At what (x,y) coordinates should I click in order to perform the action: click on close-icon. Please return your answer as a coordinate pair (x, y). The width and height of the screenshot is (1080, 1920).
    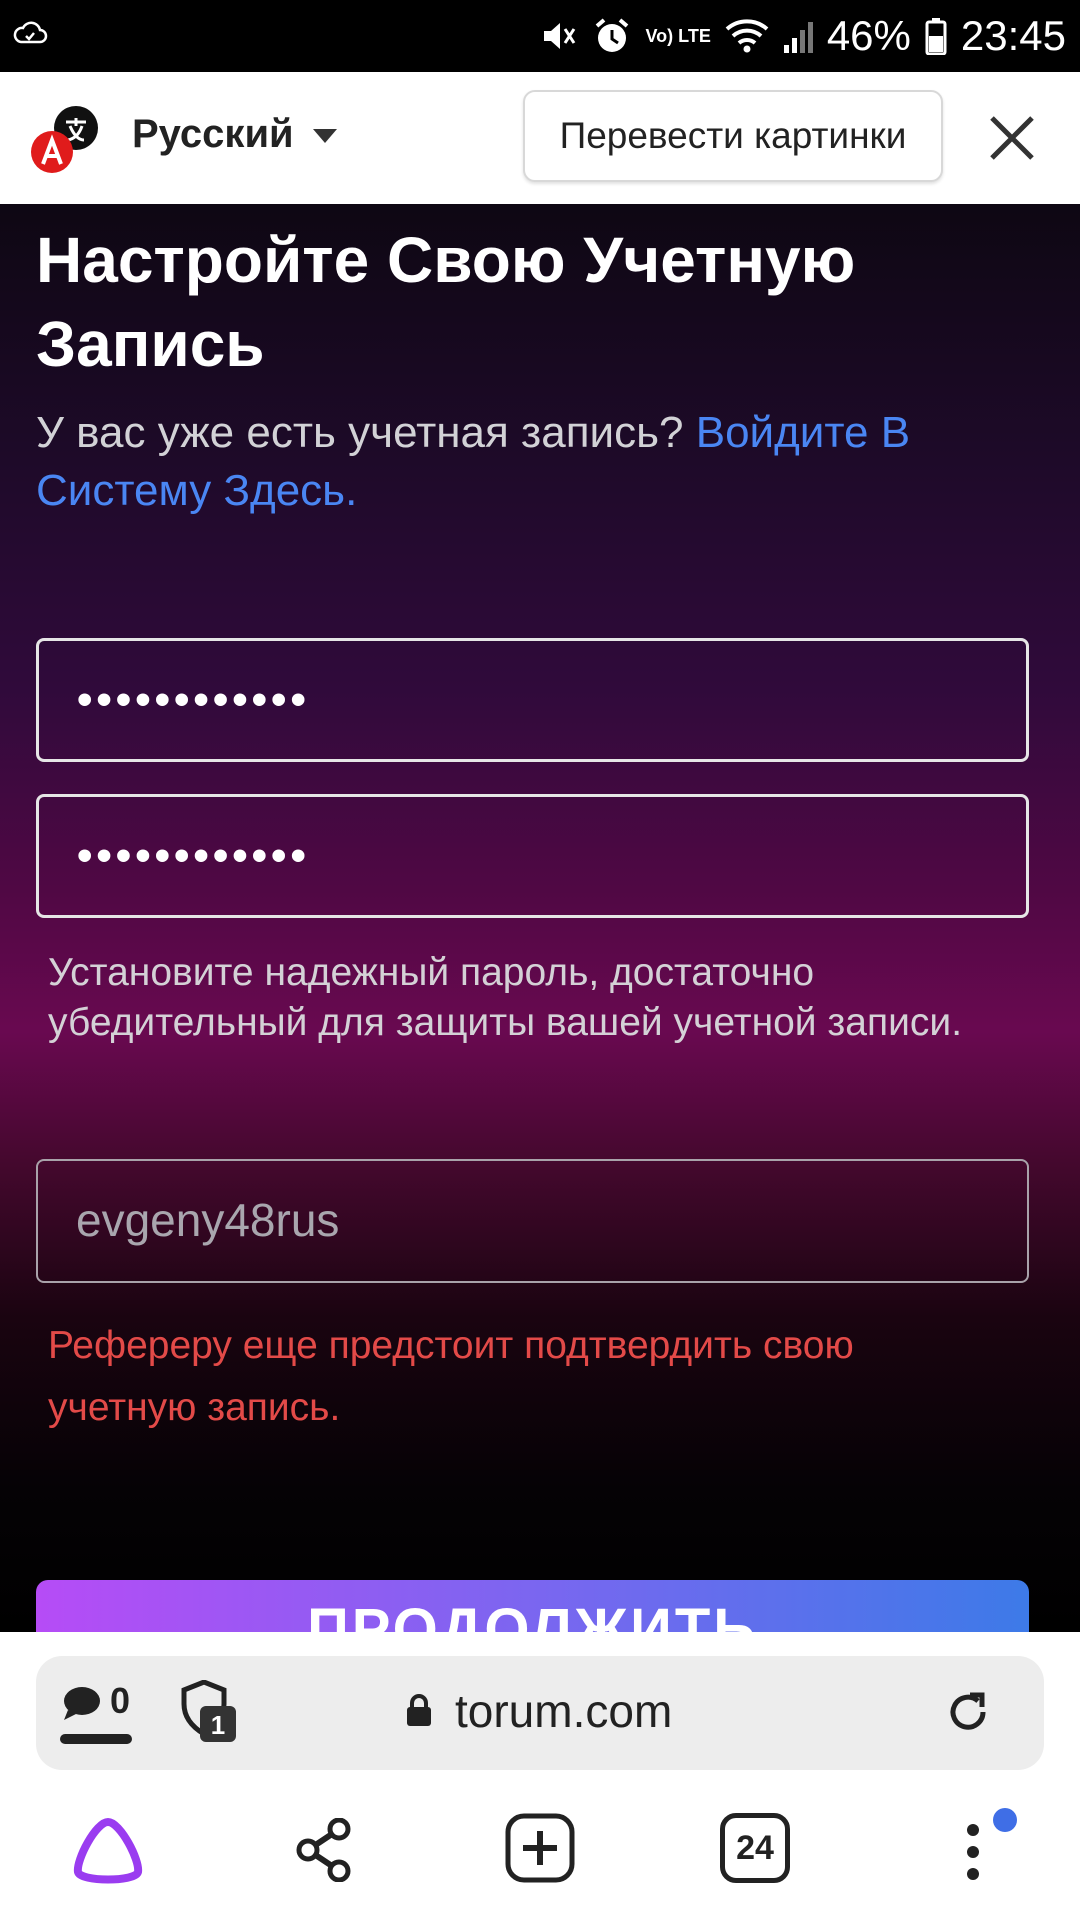
    Looking at the image, I should click on (1012, 138).